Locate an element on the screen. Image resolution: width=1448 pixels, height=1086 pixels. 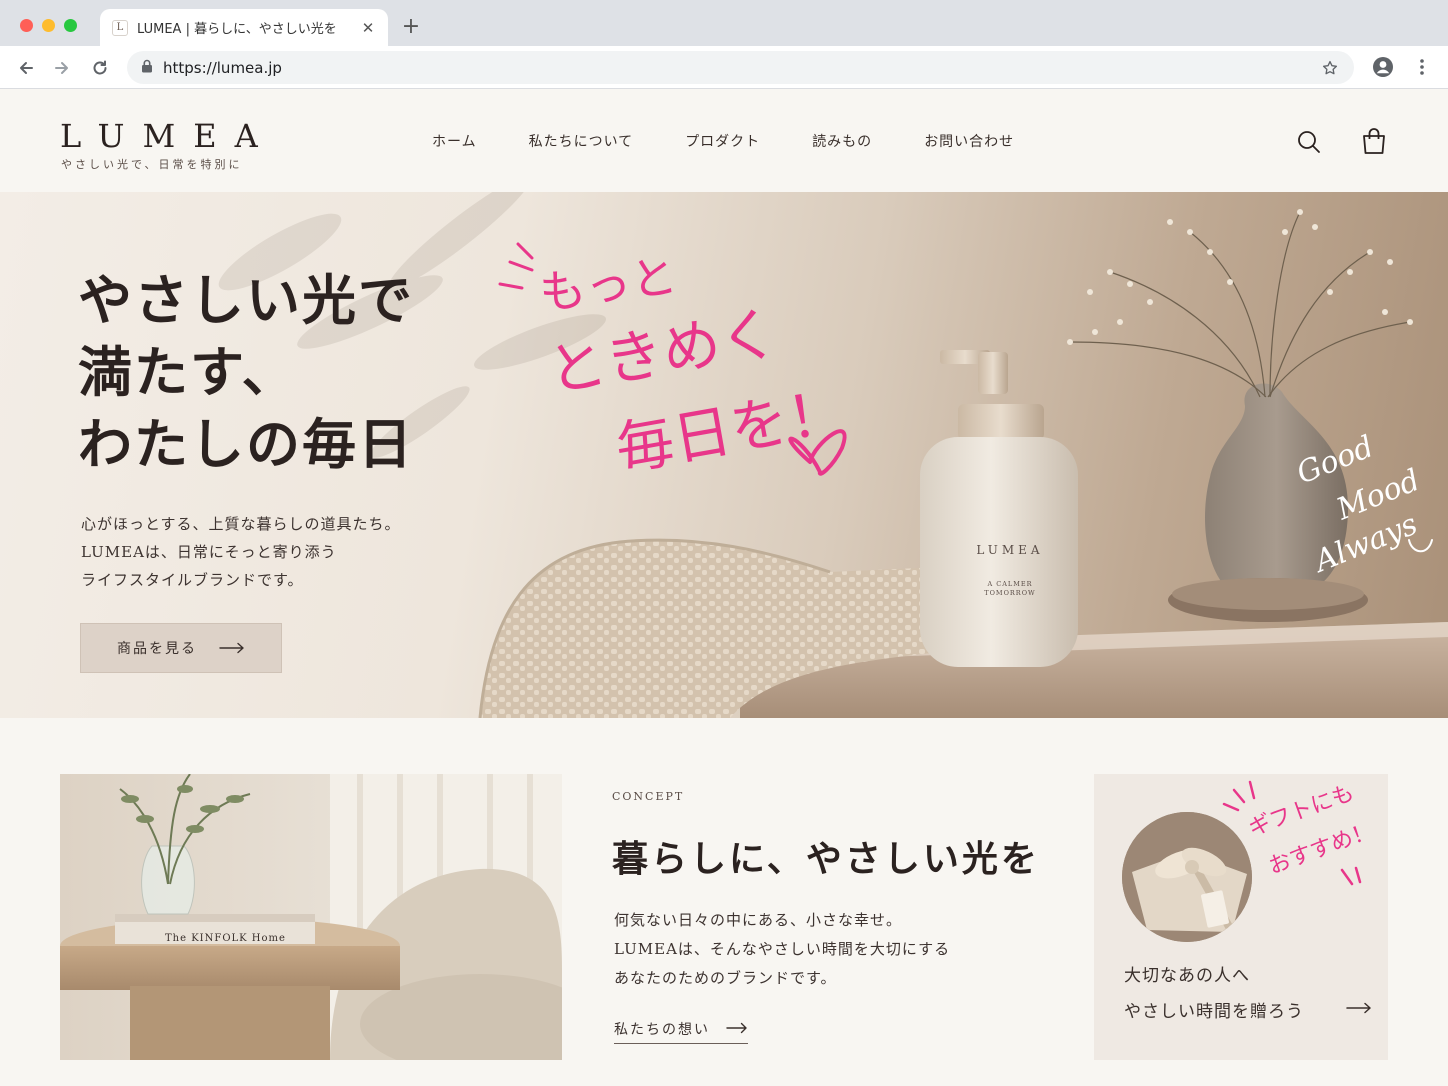
hero-copy-line: ライフスタイルブランドです。 is located at coordinates (192, 580).